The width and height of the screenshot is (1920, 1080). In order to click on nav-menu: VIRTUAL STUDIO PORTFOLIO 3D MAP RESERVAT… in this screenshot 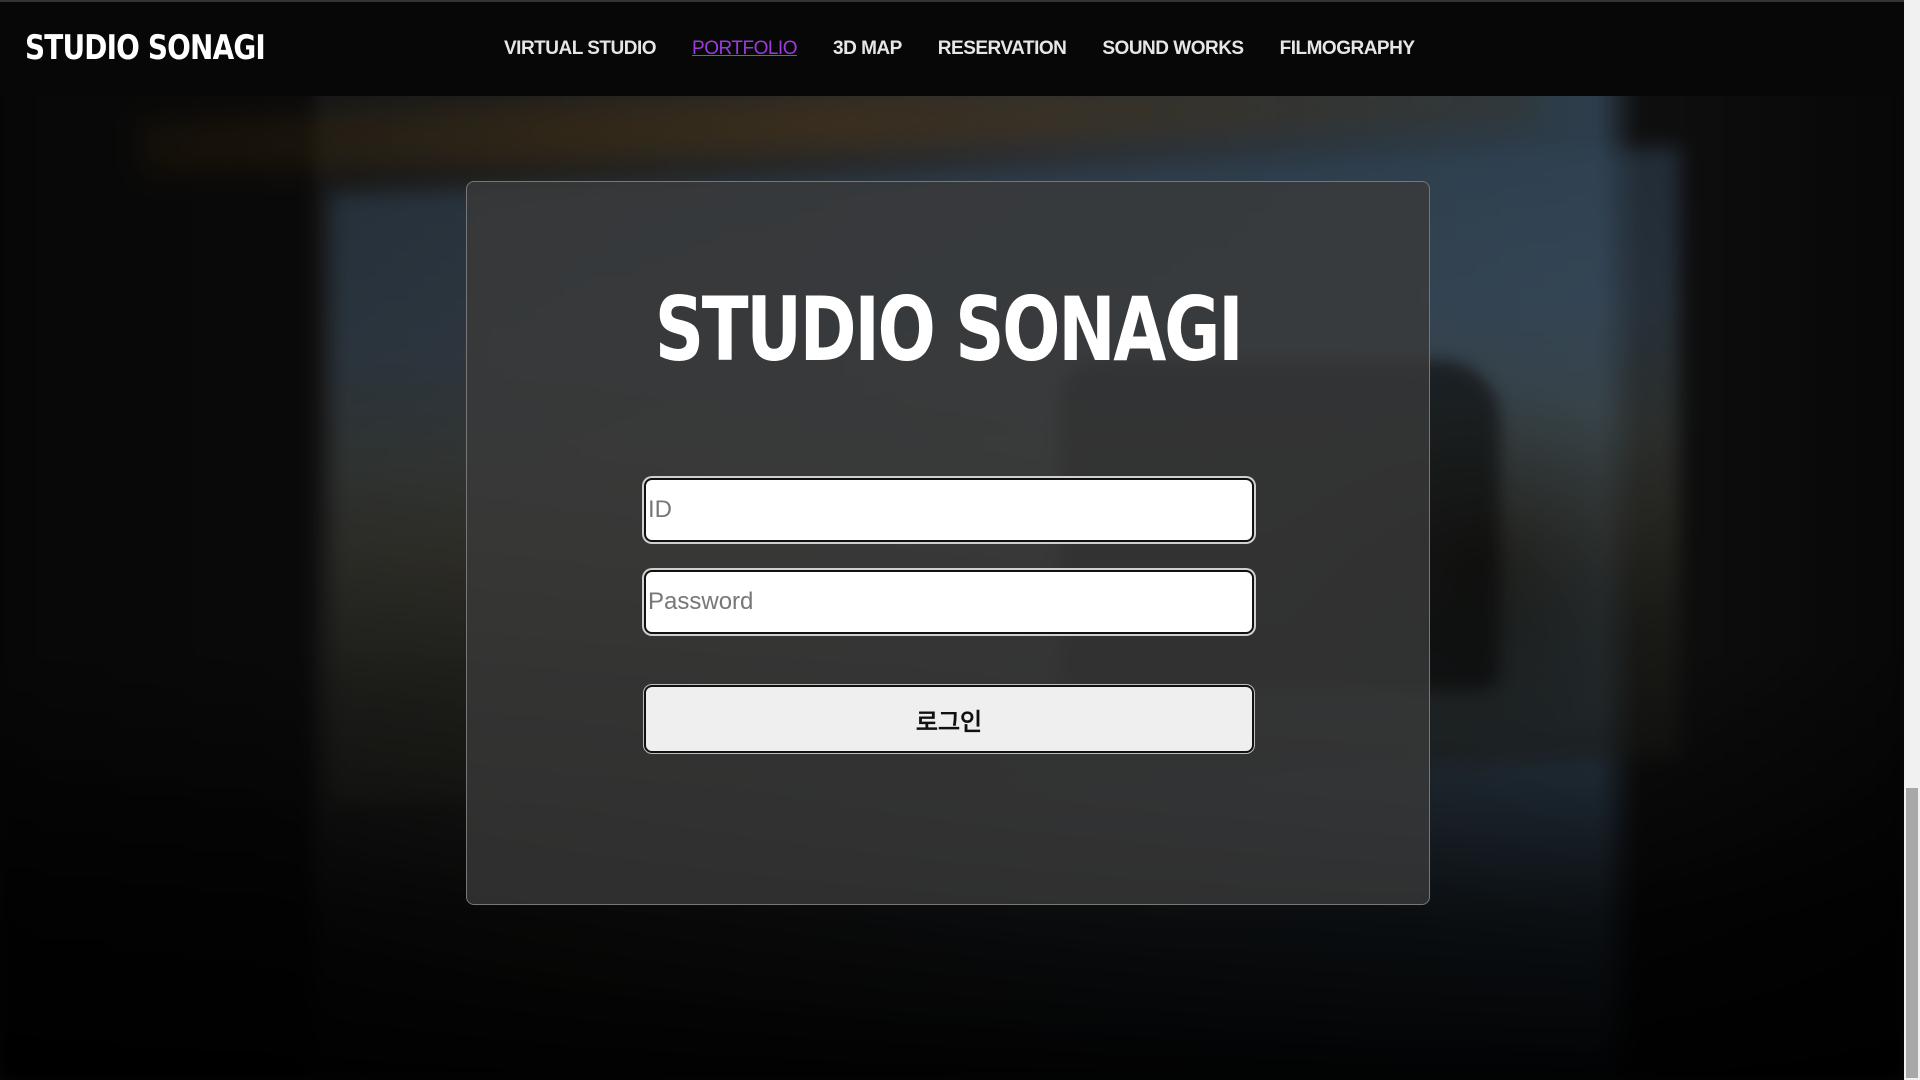, I will do `click(977, 49)`.